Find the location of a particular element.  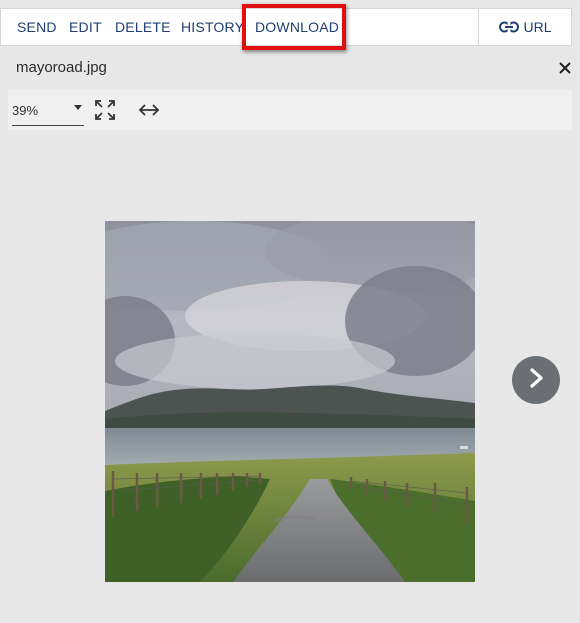

viewer-controls: 39% is located at coordinates (290, 110).